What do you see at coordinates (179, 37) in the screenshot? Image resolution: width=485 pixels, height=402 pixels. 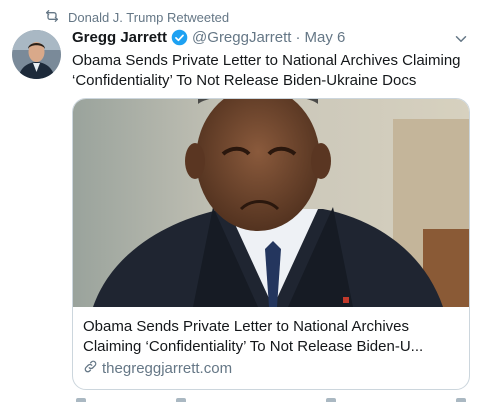 I see `verified-badge-icon` at bounding box center [179, 37].